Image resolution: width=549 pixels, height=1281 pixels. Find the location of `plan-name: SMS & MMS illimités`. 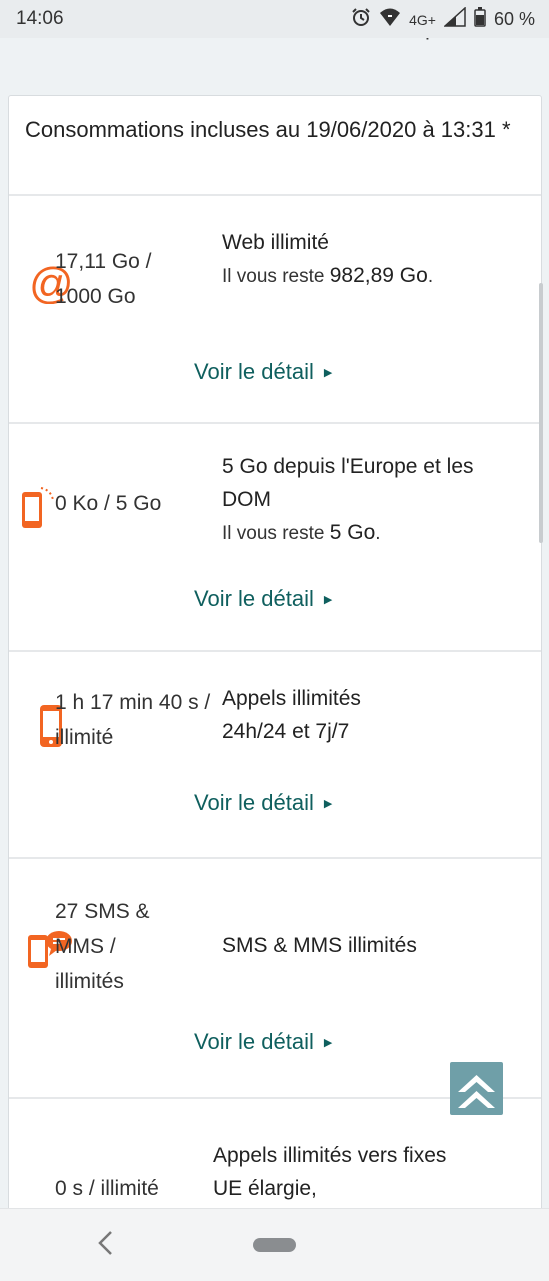

plan-name: SMS & MMS illimités is located at coordinates (319, 945).